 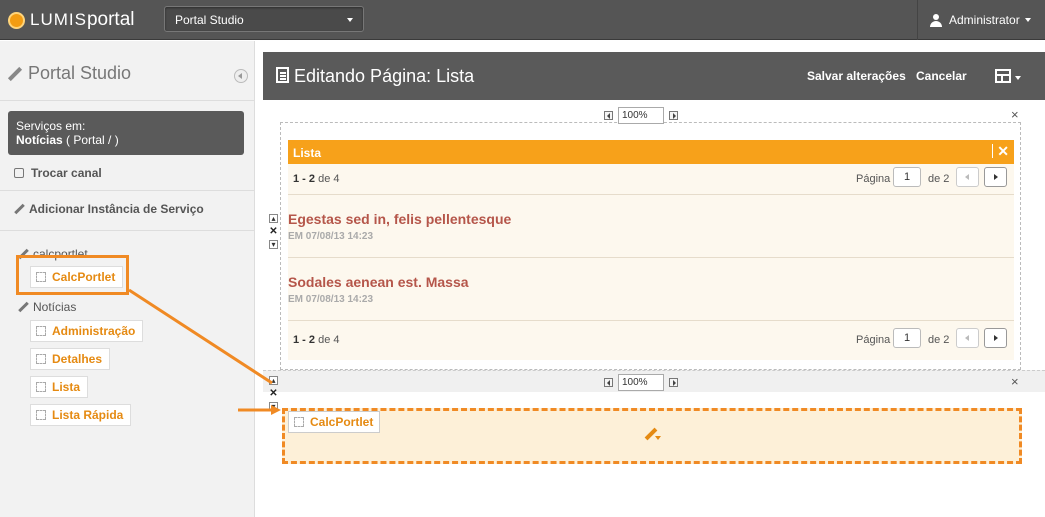 I want to click on add-service-instance-label: Adicionar Instância de Serviço, so click(x=116, y=209).